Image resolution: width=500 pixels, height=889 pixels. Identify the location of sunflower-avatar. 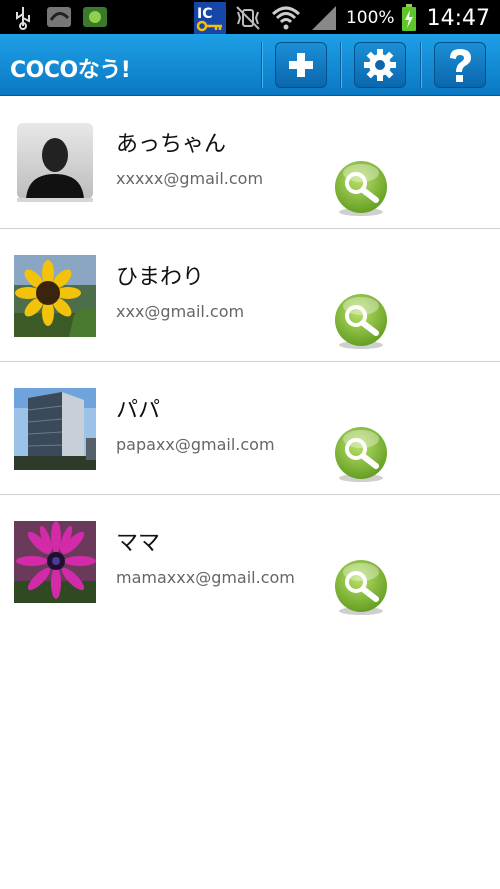
(55, 296).